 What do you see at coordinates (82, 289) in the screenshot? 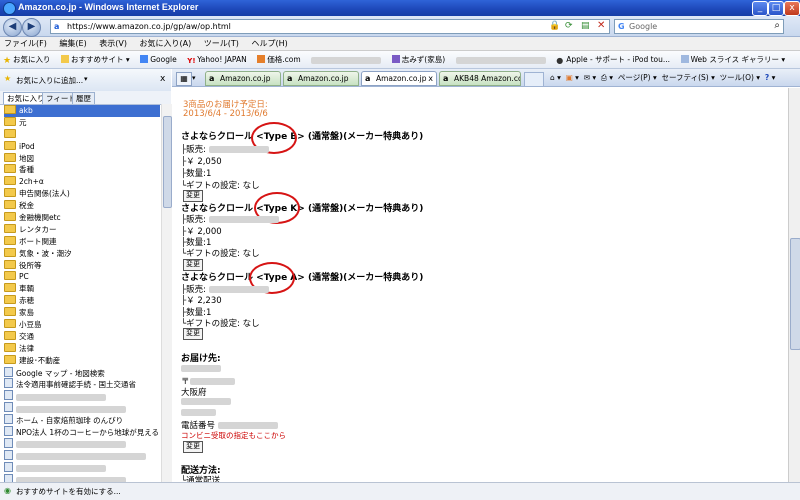
I see `favorite-folder: 車輌` at bounding box center [82, 289].